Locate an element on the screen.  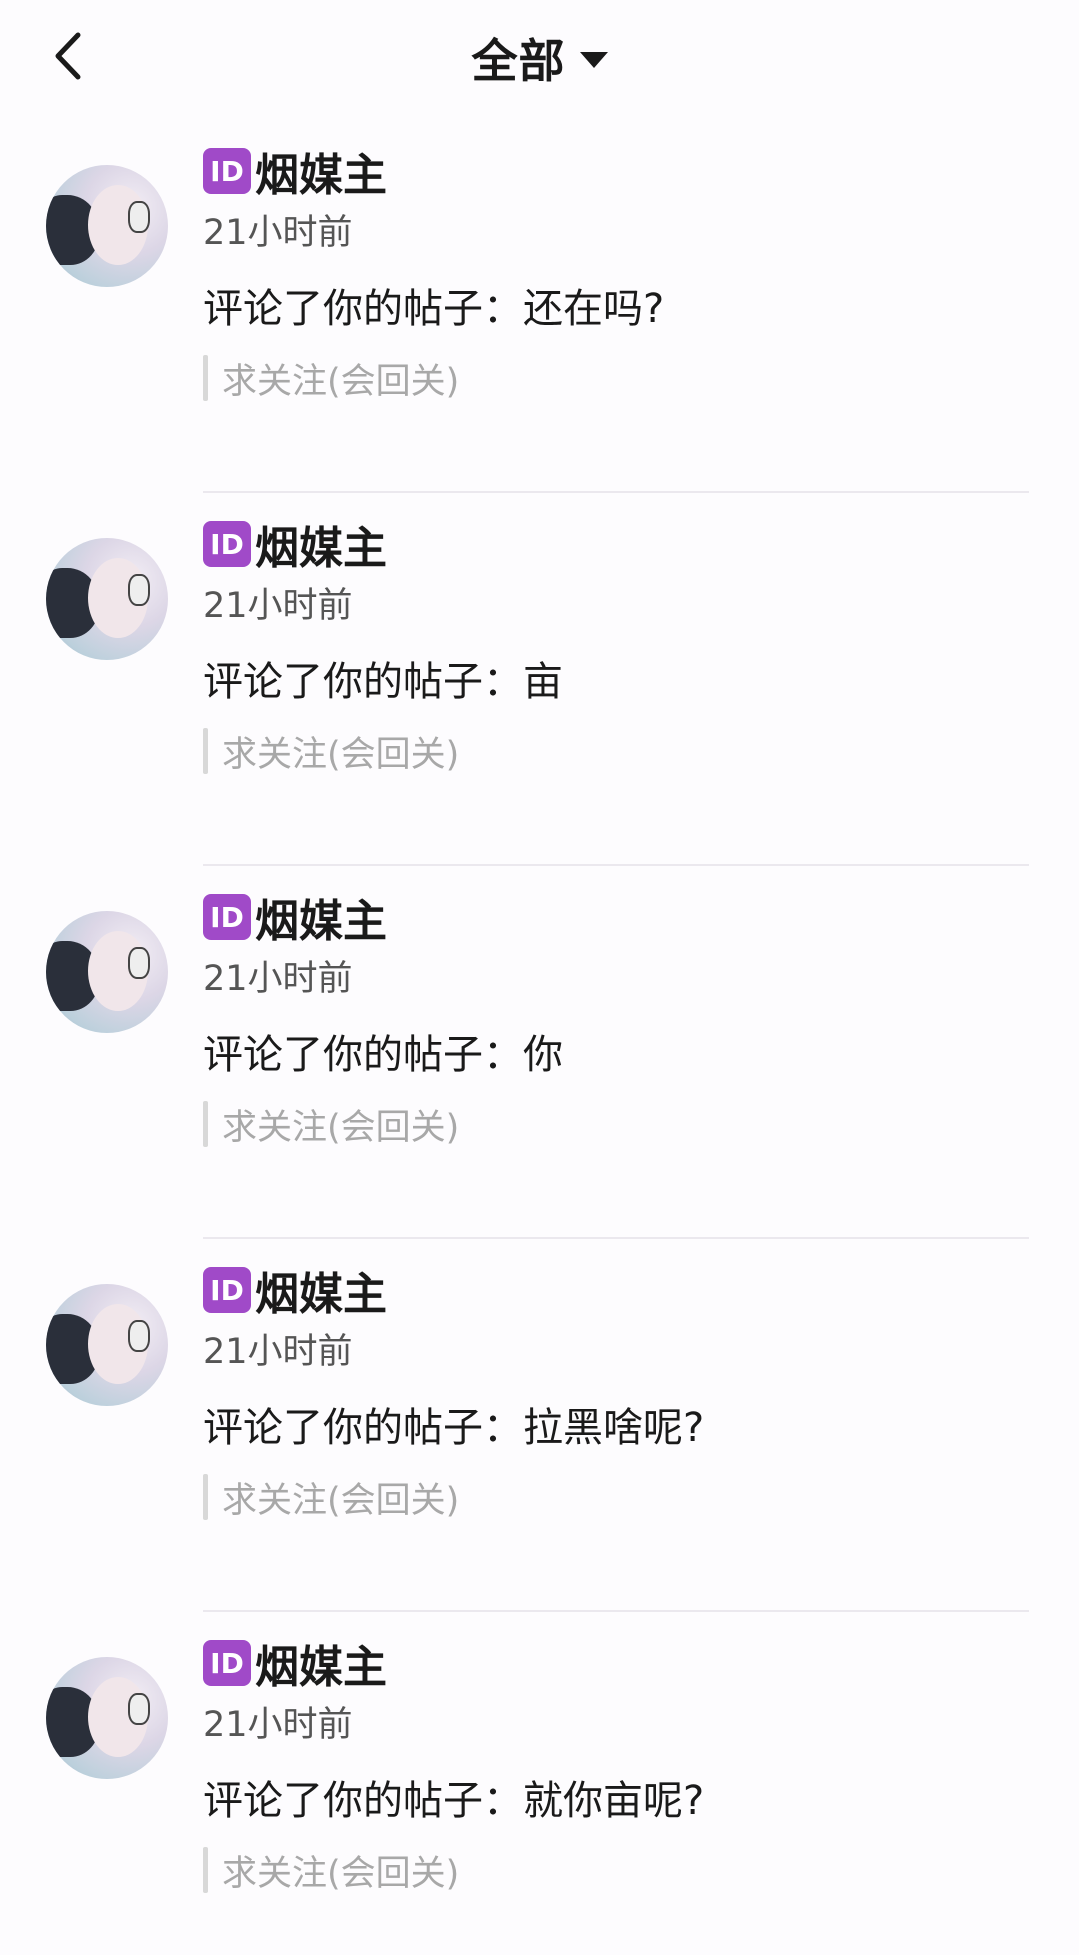
notification-content: ID 烟媒主 21小时前 评论了你的帖子：还在吗? 求关注(会回关) is located at coordinates (618, 271).